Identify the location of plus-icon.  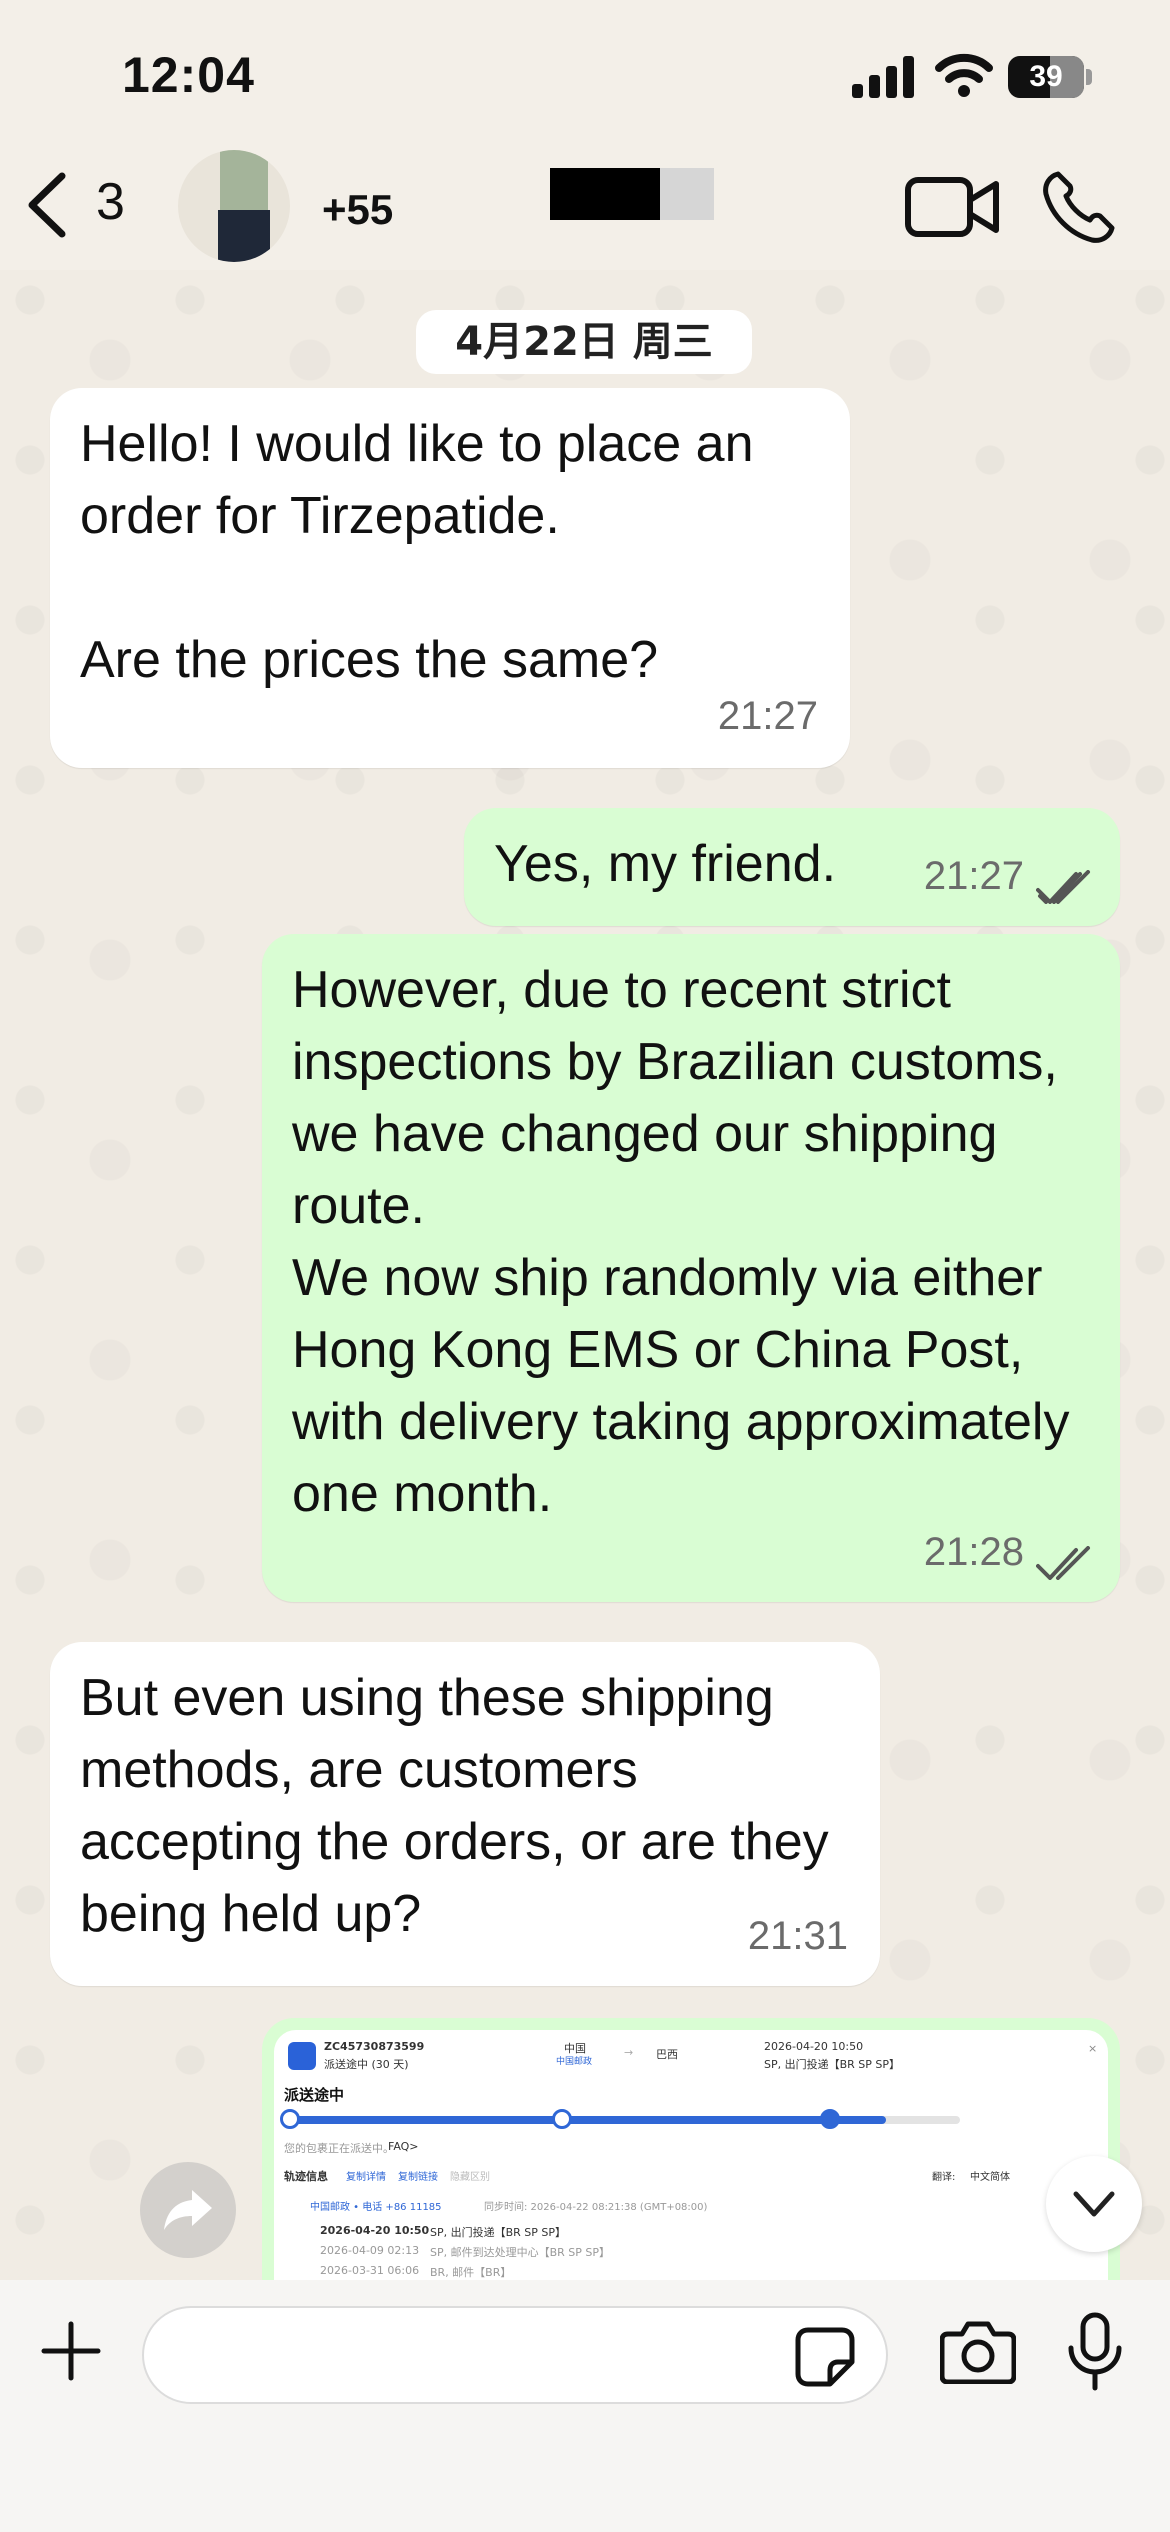
(71, 2351).